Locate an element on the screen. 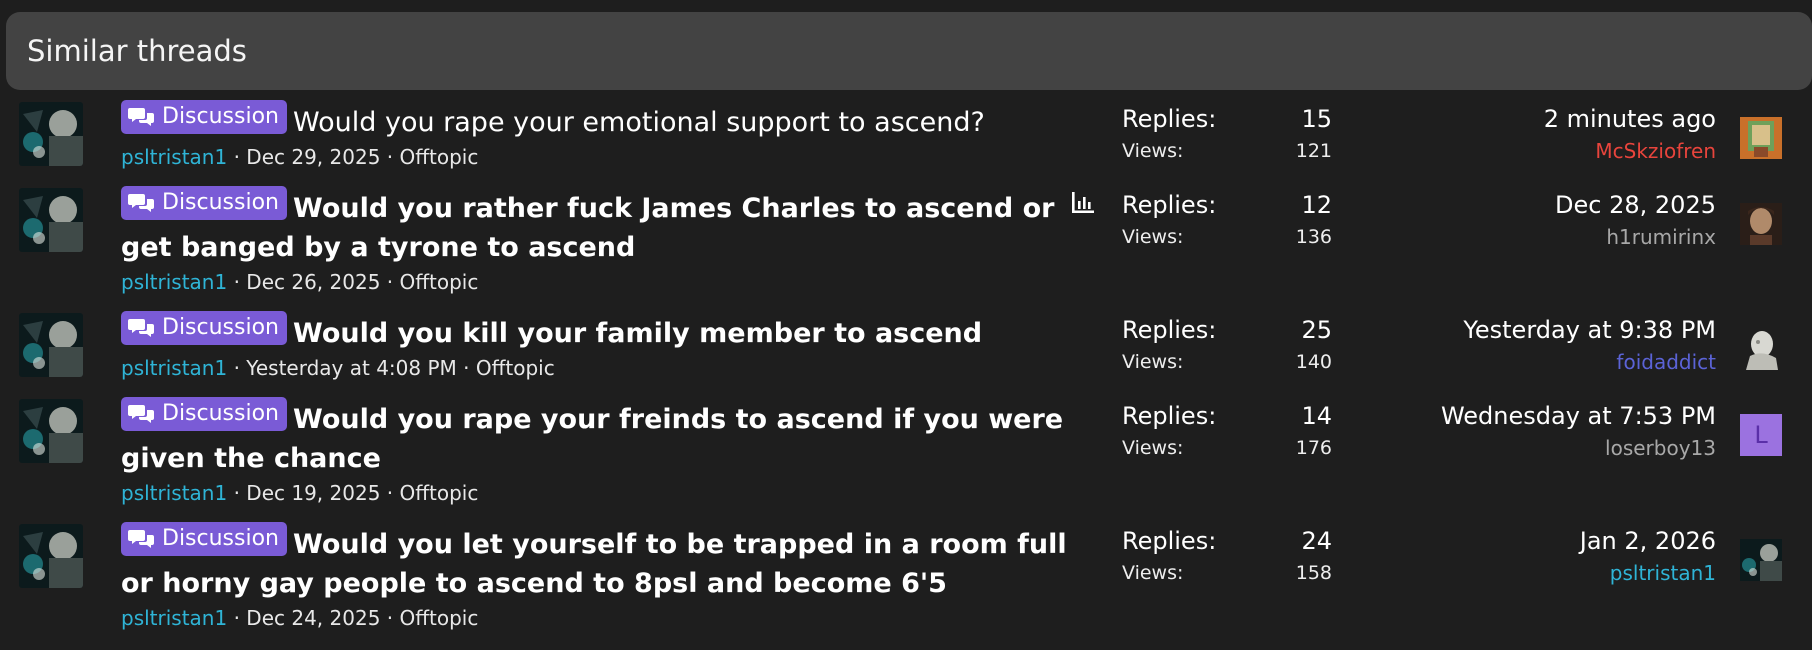 Image resolution: width=1812 pixels, height=650 pixels. views-count: 121 is located at coordinates (1313, 151).